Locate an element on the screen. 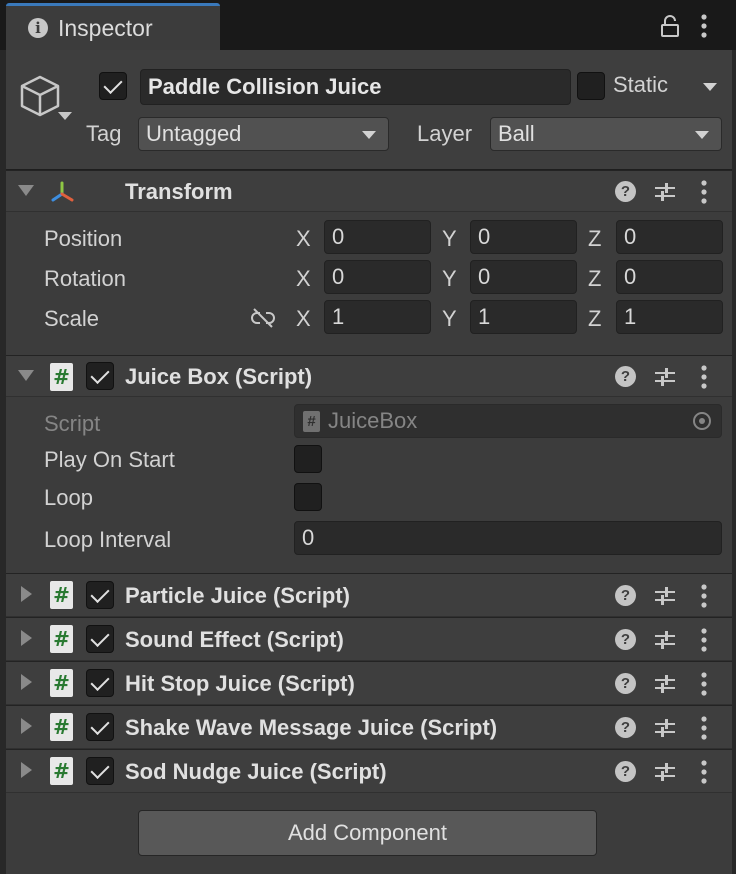 The height and width of the screenshot is (874, 736). scale-y-field: 1 is located at coordinates (523, 317).